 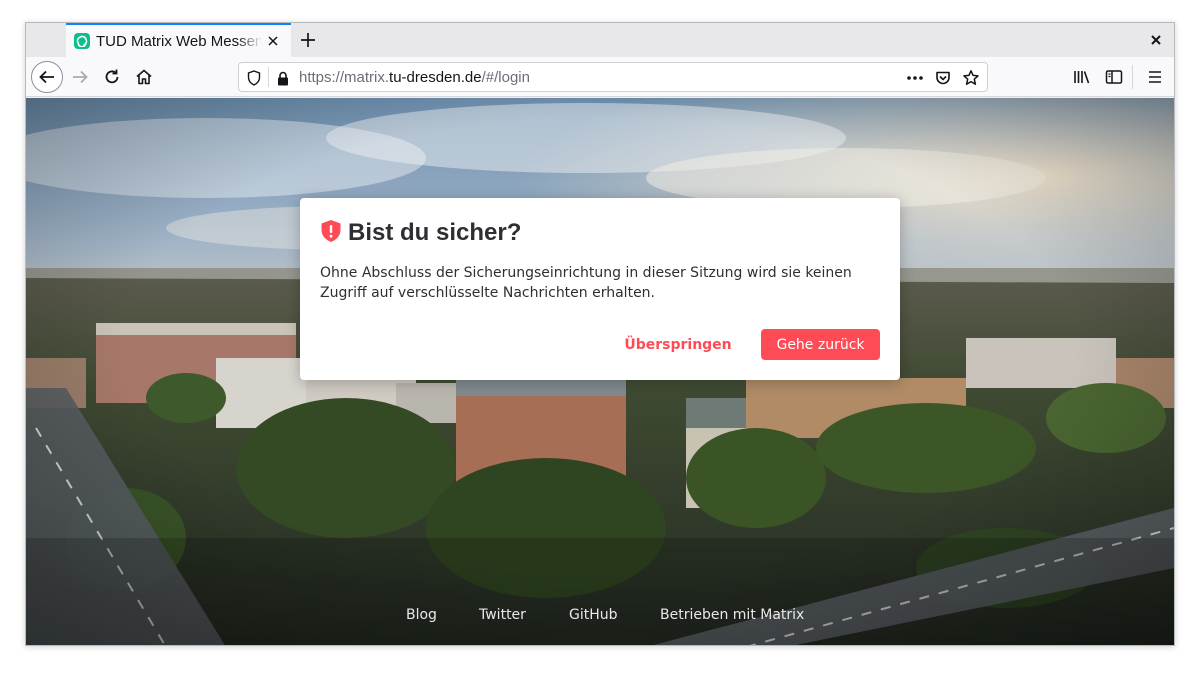 What do you see at coordinates (82, 41) in the screenshot?
I see `element-logo-icon` at bounding box center [82, 41].